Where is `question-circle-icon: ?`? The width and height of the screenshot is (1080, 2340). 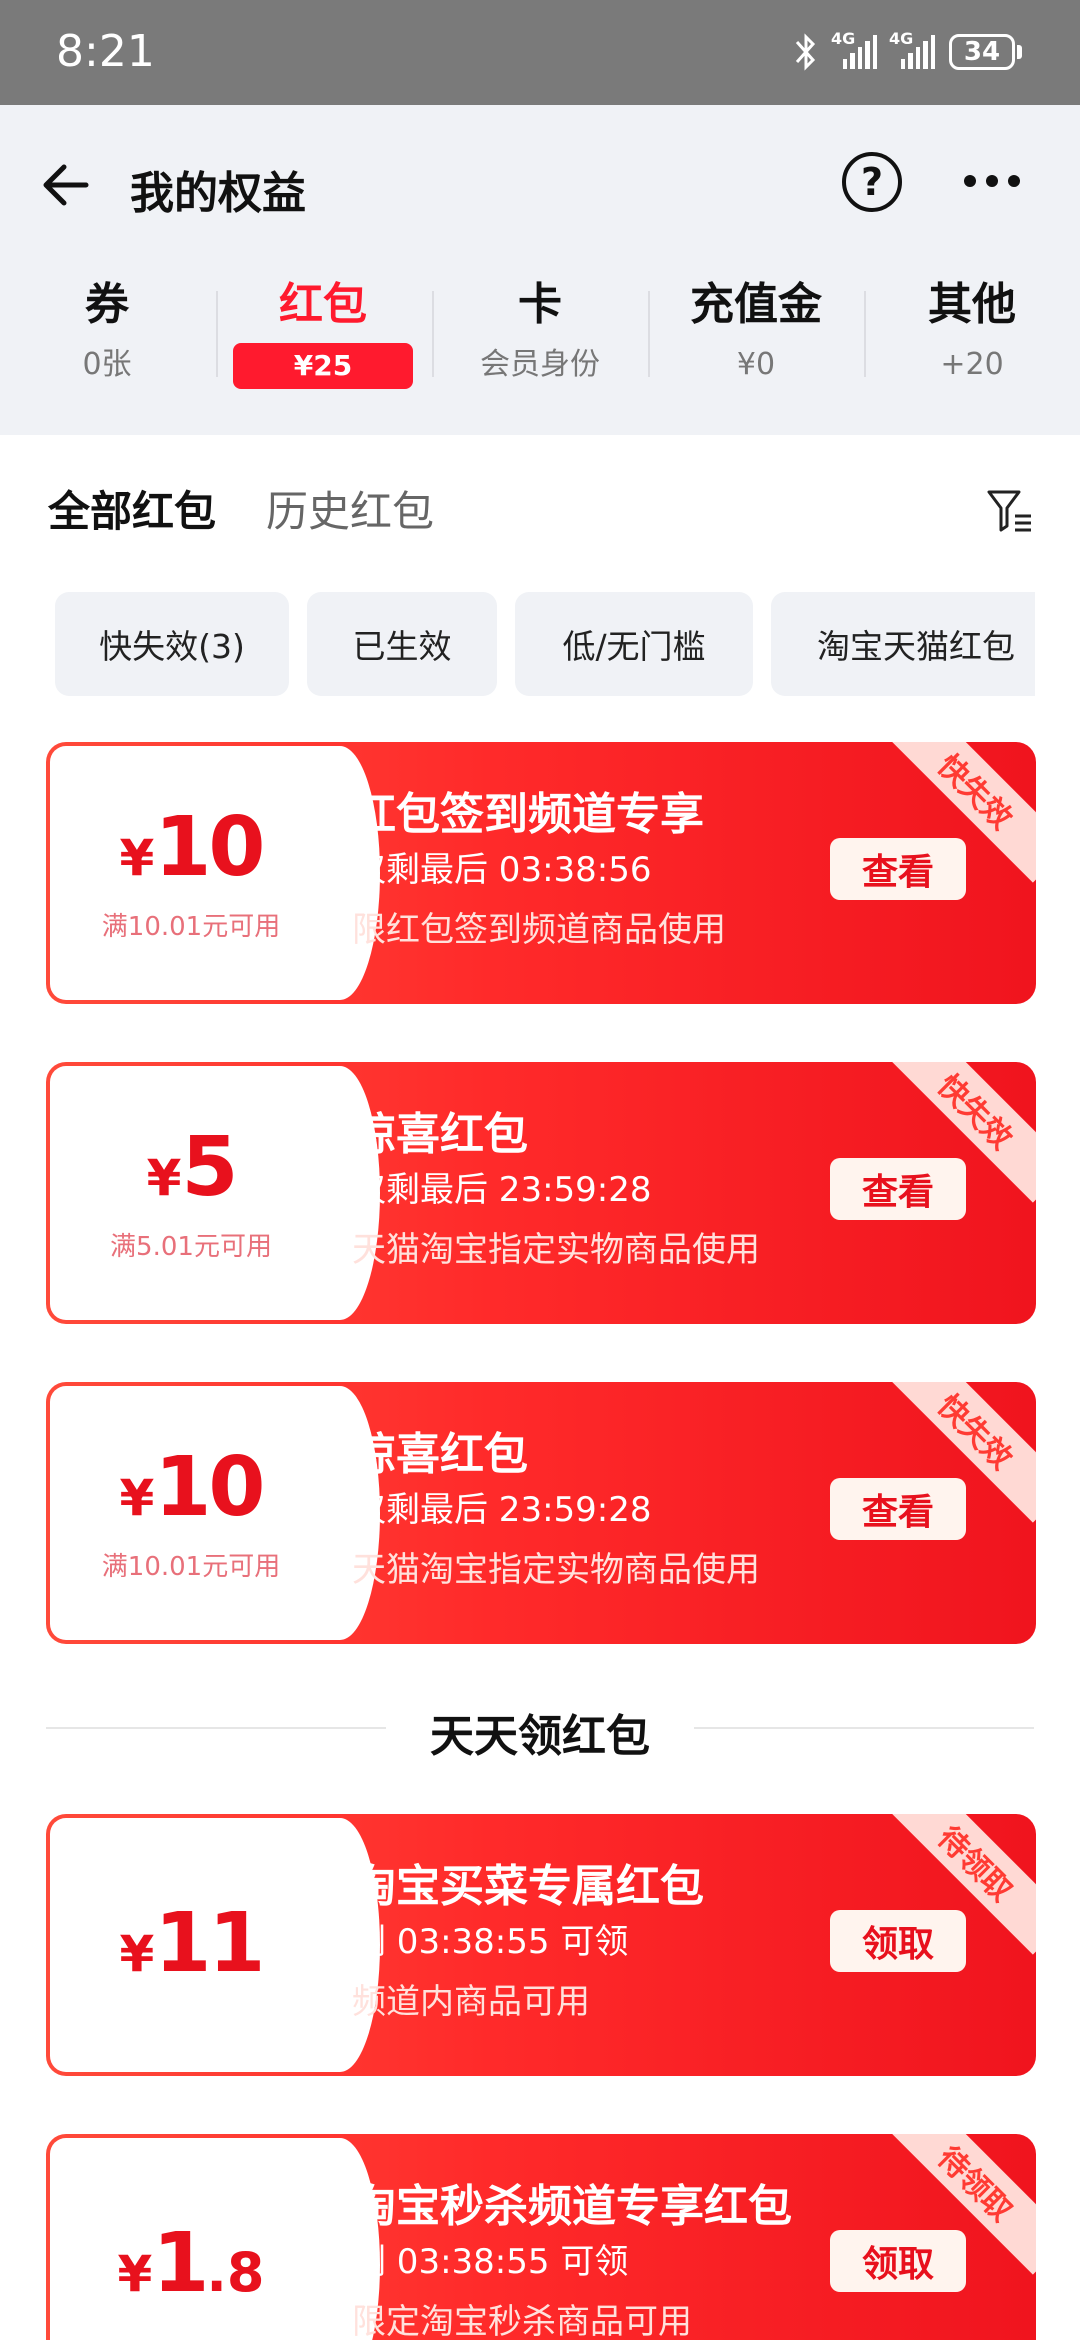 question-circle-icon: ? is located at coordinates (872, 182).